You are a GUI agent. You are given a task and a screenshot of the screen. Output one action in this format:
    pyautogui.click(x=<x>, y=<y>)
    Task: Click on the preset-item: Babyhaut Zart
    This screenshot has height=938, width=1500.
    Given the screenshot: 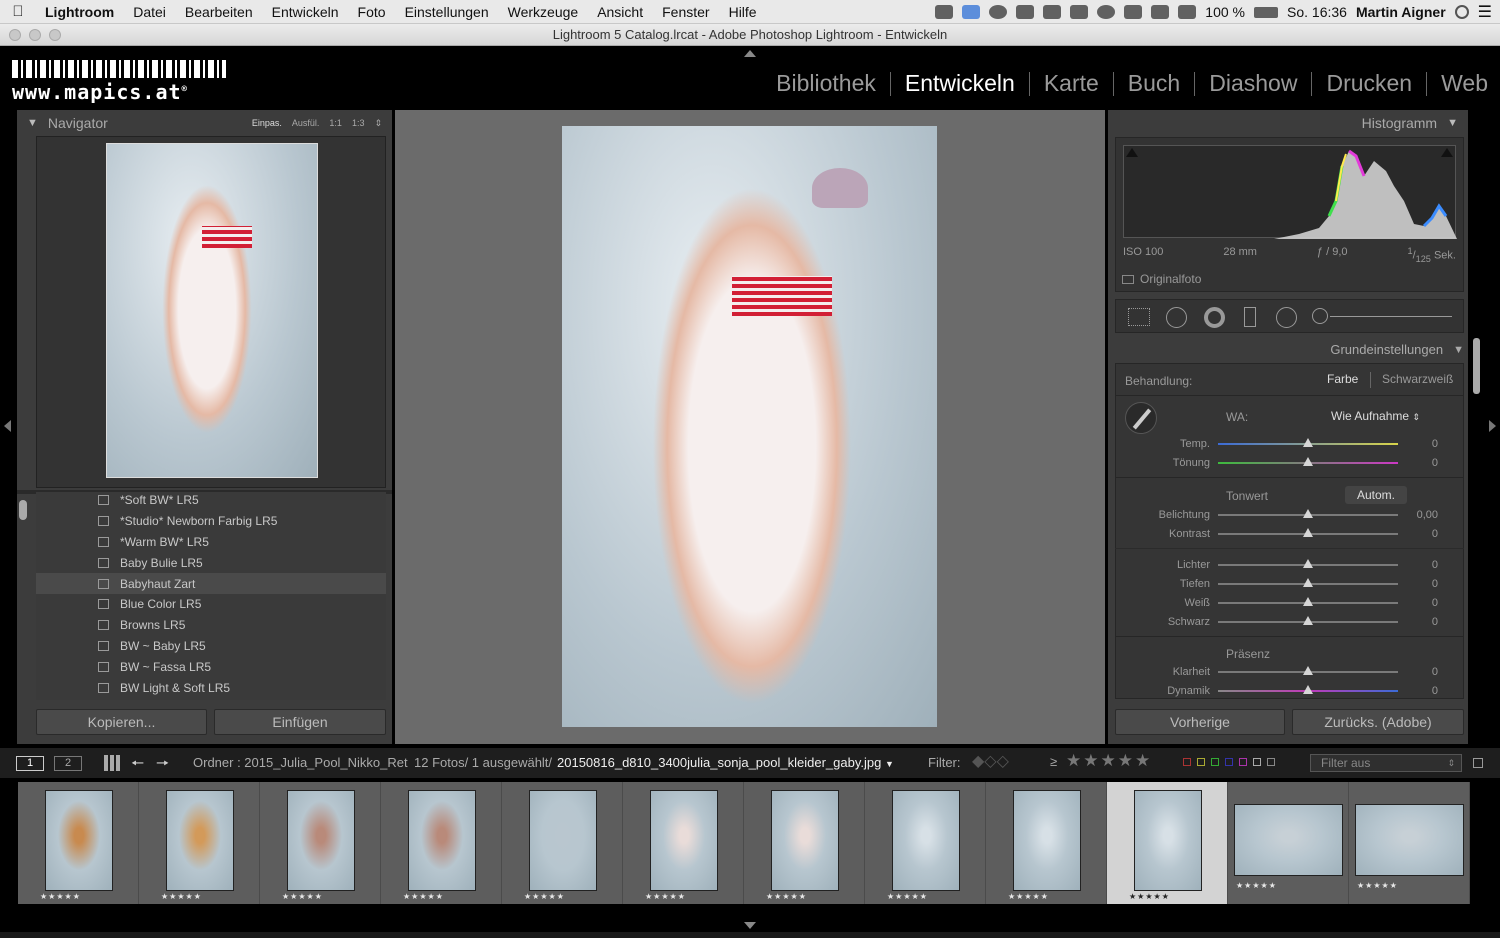 What is the action you would take?
    pyautogui.click(x=211, y=583)
    